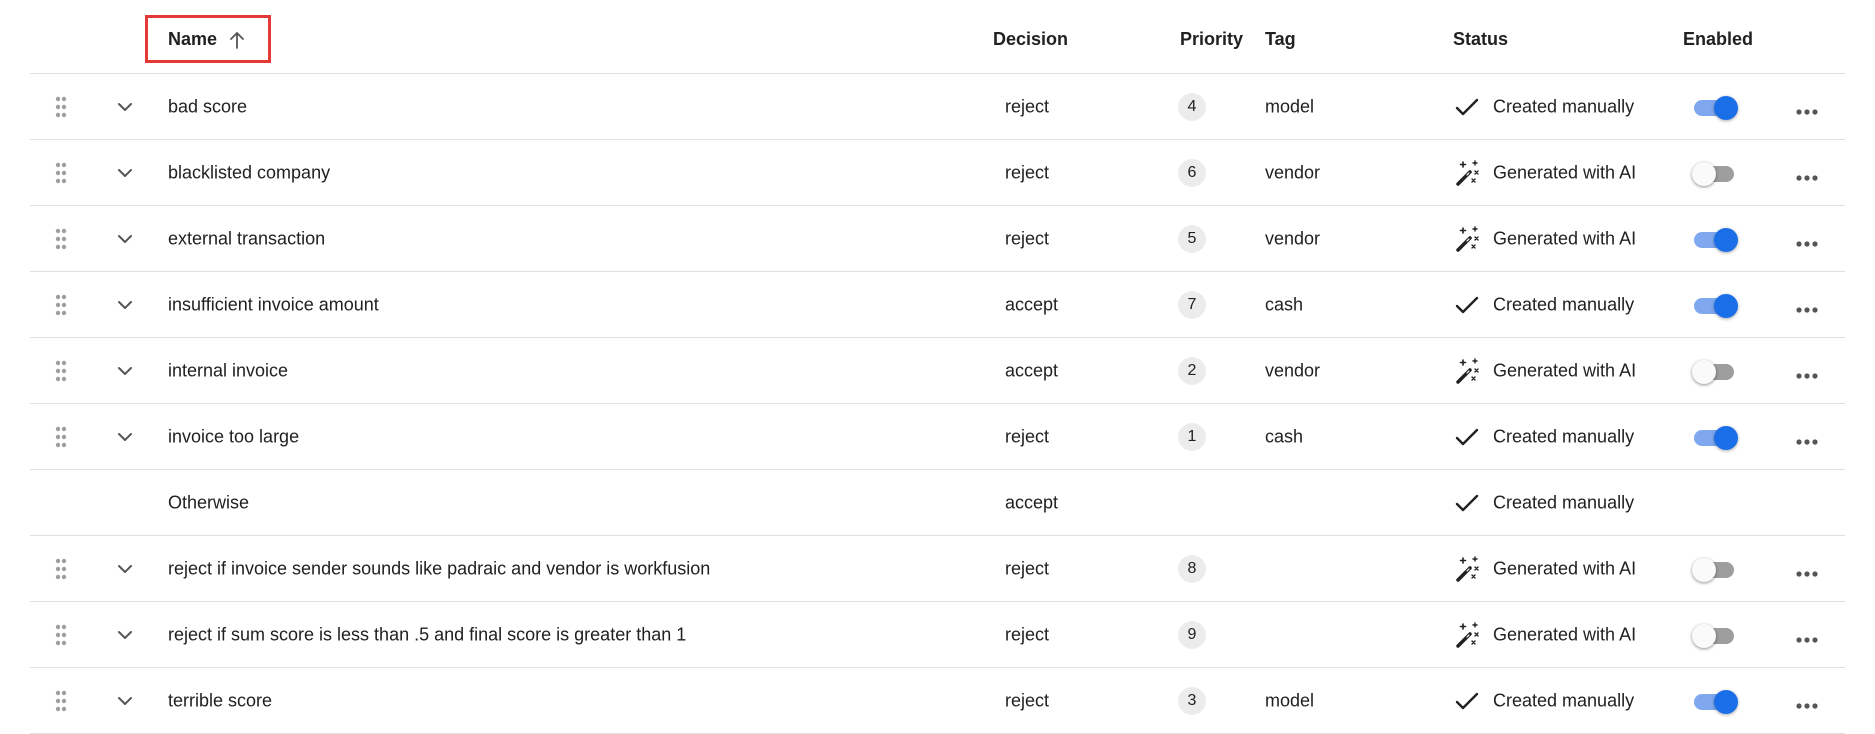 This screenshot has width=1875, height=734. I want to click on rule-name: bad score, so click(208, 106).